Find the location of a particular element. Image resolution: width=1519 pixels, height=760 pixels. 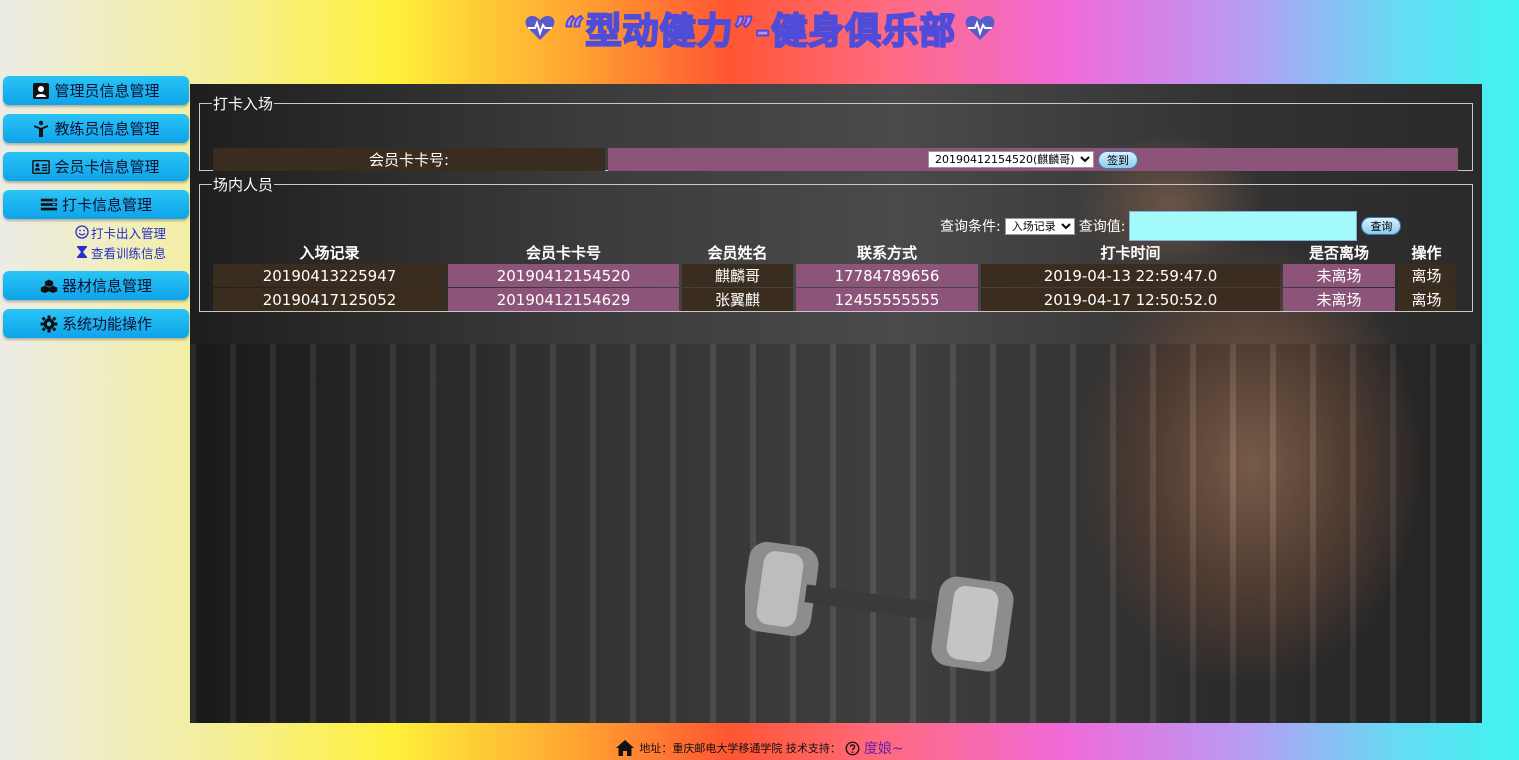

checkin-row: 会员卡卡号: 20190412154520(麒麟哥) 签到 is located at coordinates (835, 159).